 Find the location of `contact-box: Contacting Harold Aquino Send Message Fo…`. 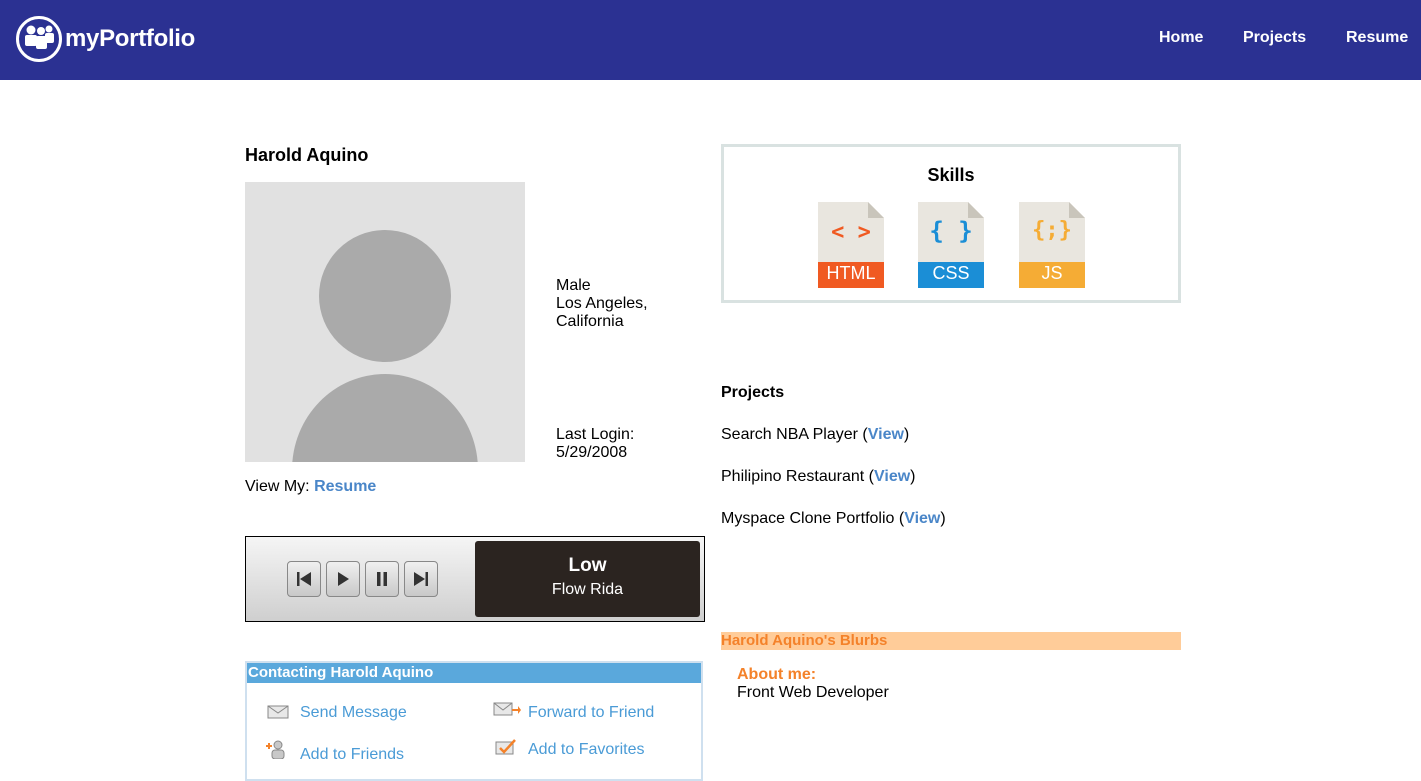

contact-box: Contacting Harold Aquino Send Message Fo… is located at coordinates (474, 721).